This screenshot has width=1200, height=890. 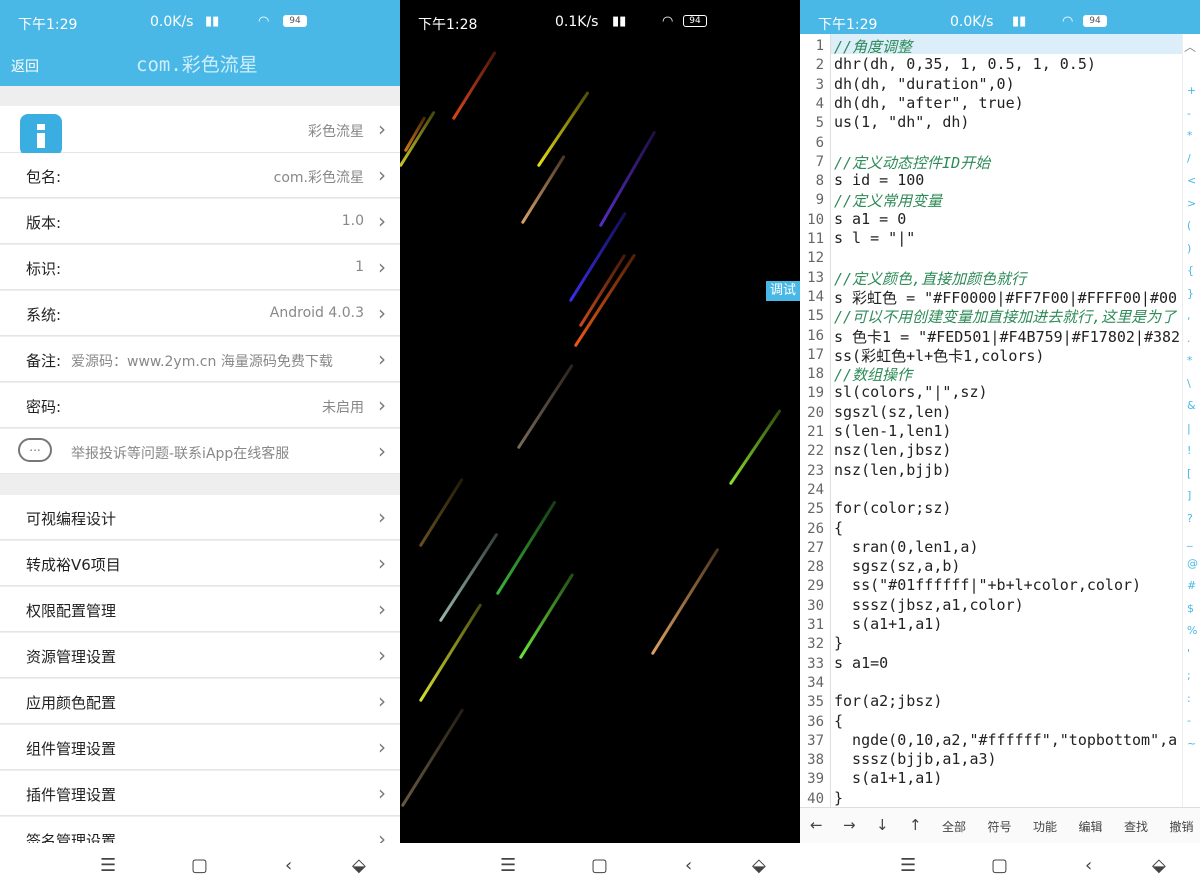 I want to click on symbol-key: %, so click(x=1192, y=630).